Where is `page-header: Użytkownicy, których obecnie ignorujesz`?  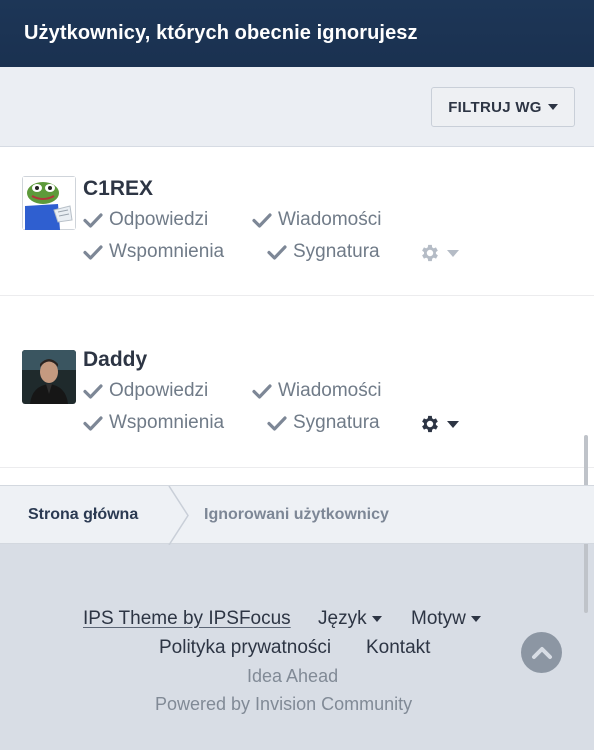 page-header: Użytkownicy, których obecnie ignorujesz is located at coordinates (297, 33).